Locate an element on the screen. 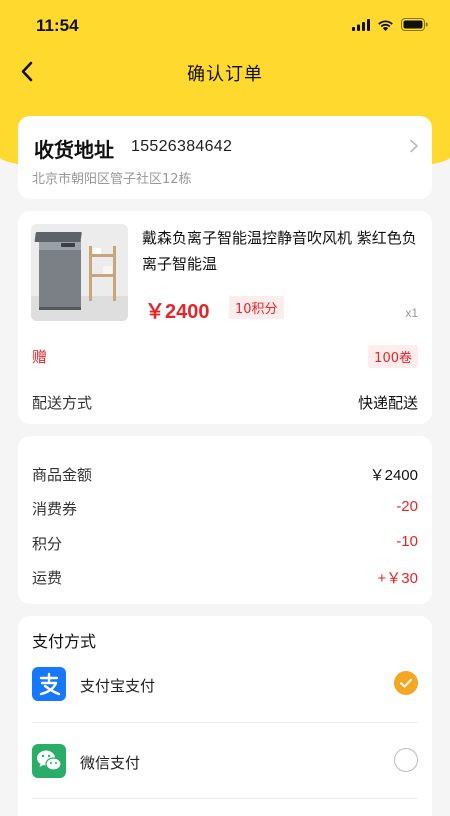 This screenshot has width=450, height=816. nav-bar: 确认订单 is located at coordinates (225, 73).